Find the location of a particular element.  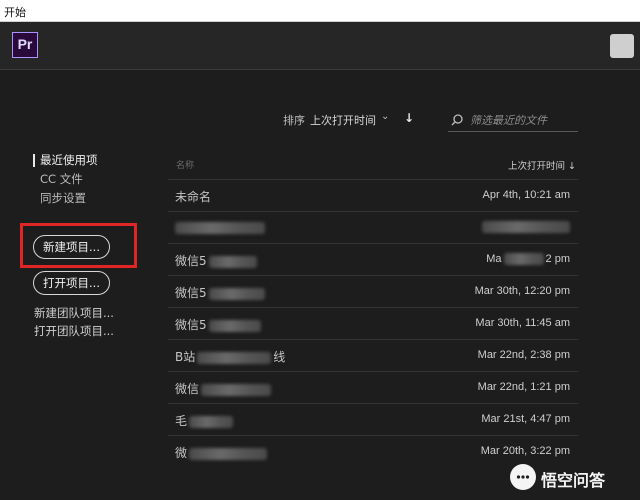

table-row: 未命名 Apr 4th, 10:21 am is located at coordinates (373, 194).